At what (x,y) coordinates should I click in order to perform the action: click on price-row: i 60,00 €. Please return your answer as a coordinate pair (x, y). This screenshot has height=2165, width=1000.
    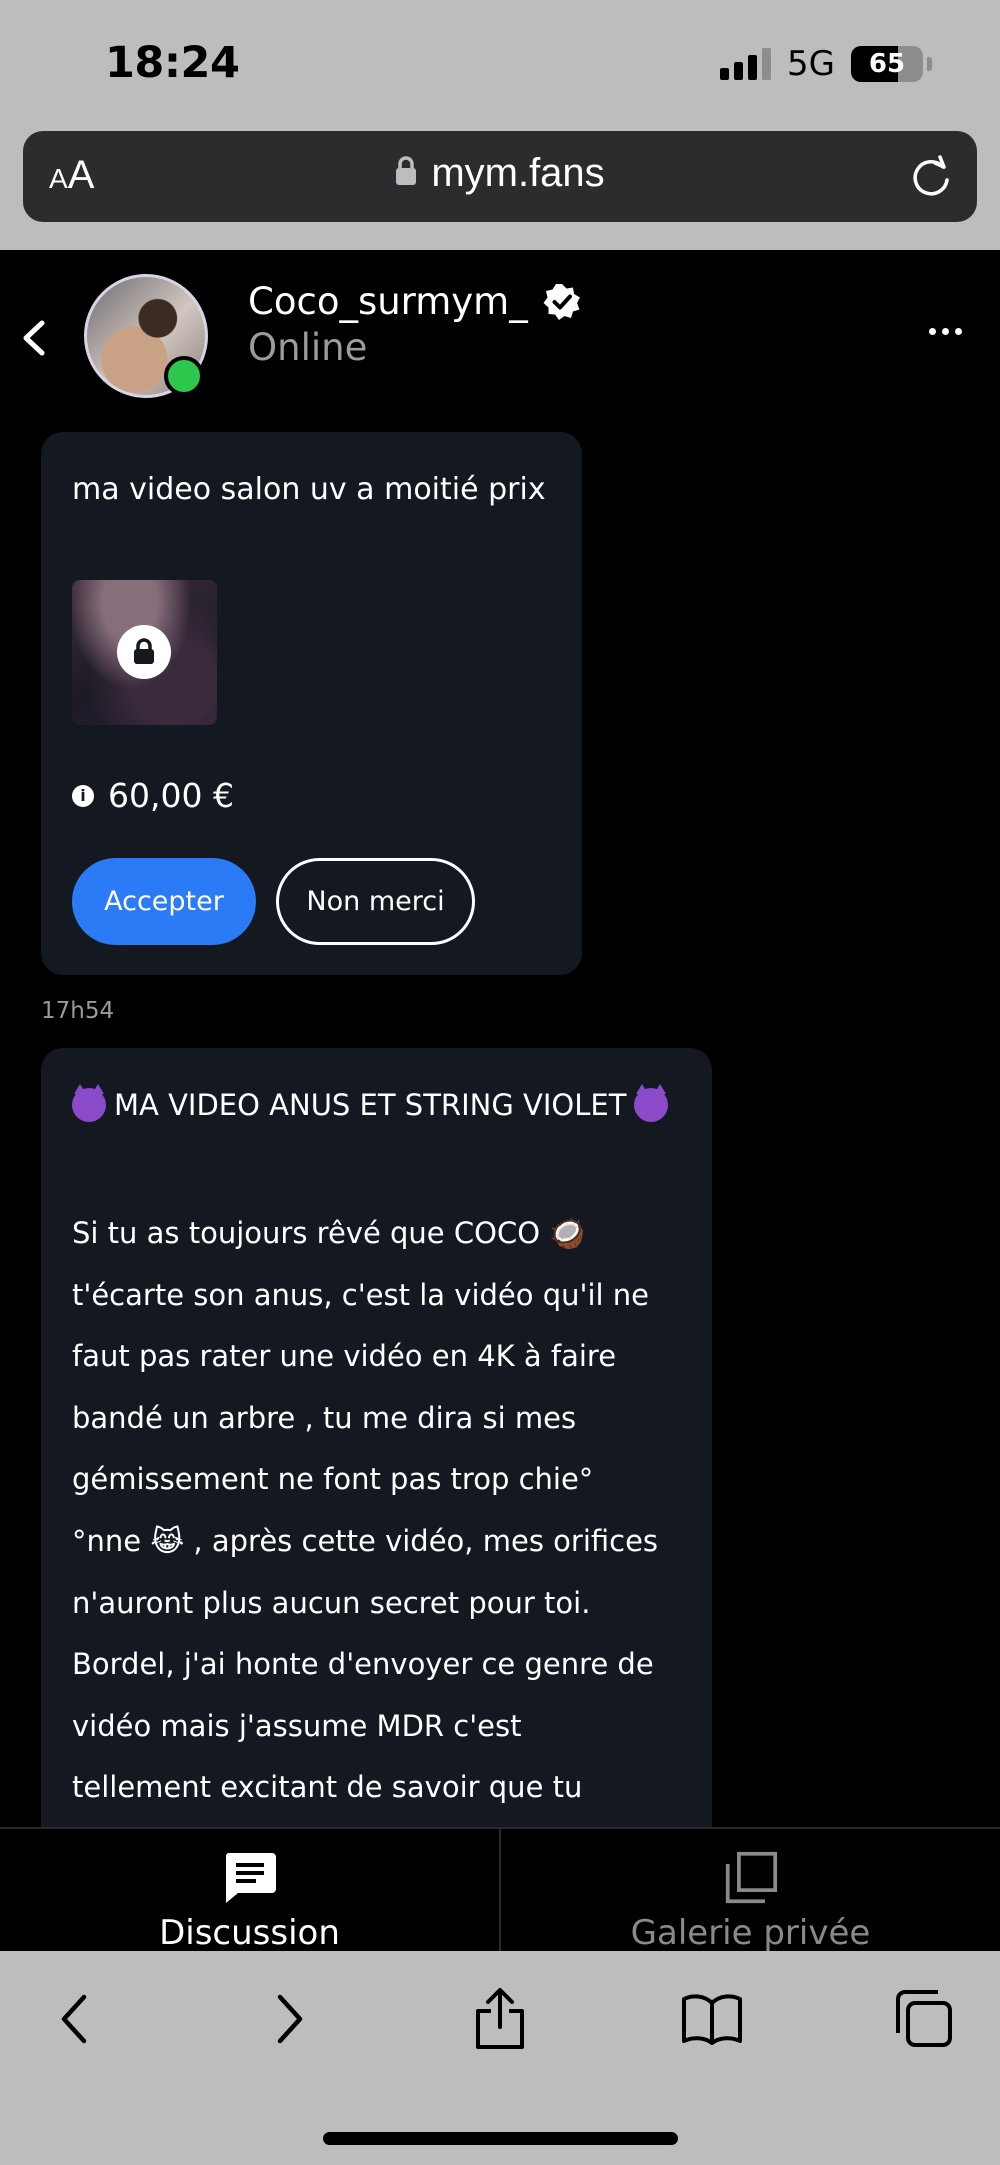
    Looking at the image, I should click on (153, 795).